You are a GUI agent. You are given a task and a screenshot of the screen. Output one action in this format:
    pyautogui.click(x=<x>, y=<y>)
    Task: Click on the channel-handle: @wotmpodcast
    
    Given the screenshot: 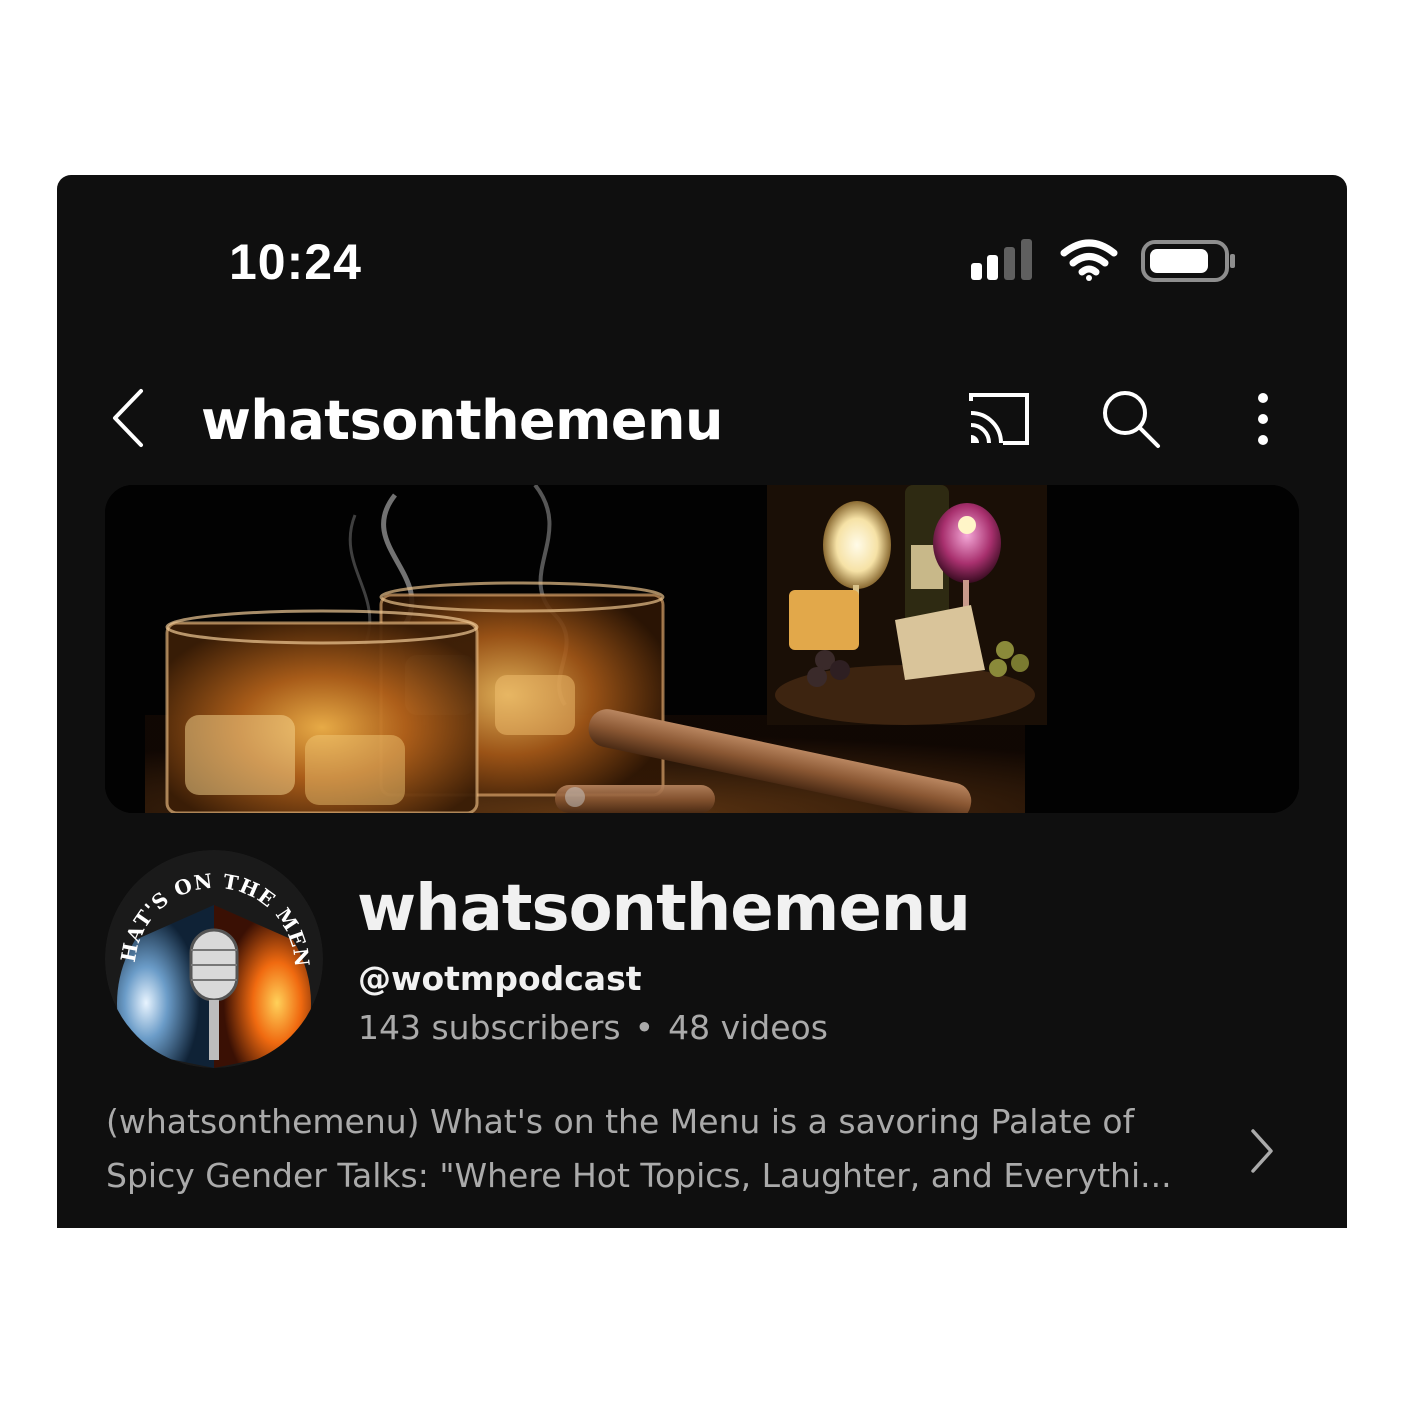 What is the action you would take?
    pyautogui.click(x=500, y=978)
    